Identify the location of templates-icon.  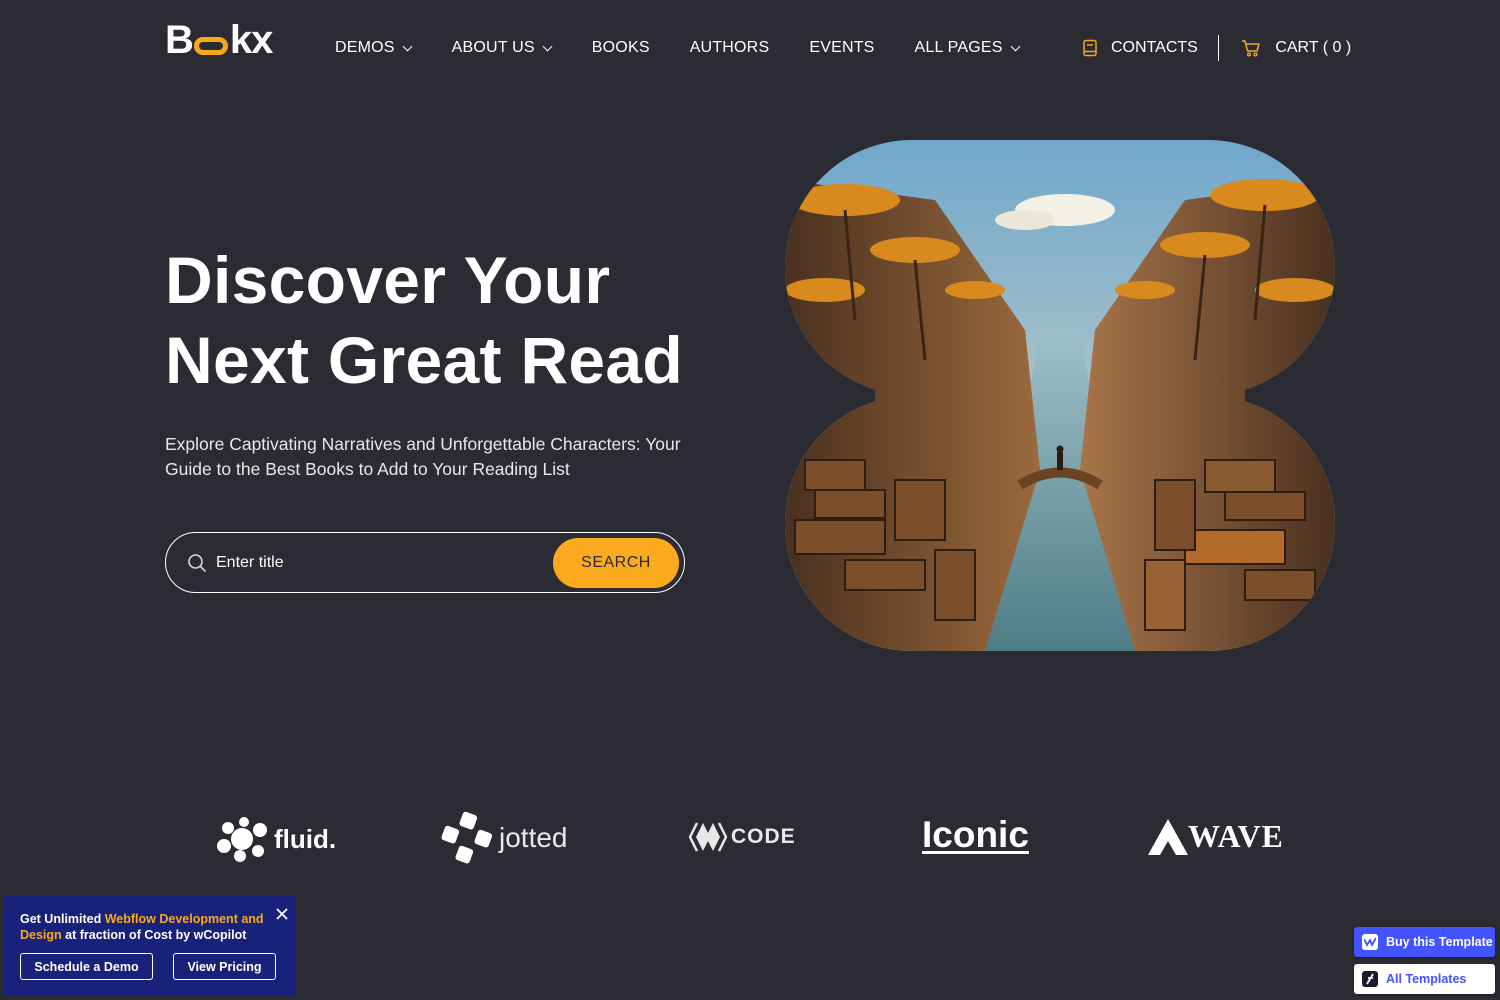
(1370, 979).